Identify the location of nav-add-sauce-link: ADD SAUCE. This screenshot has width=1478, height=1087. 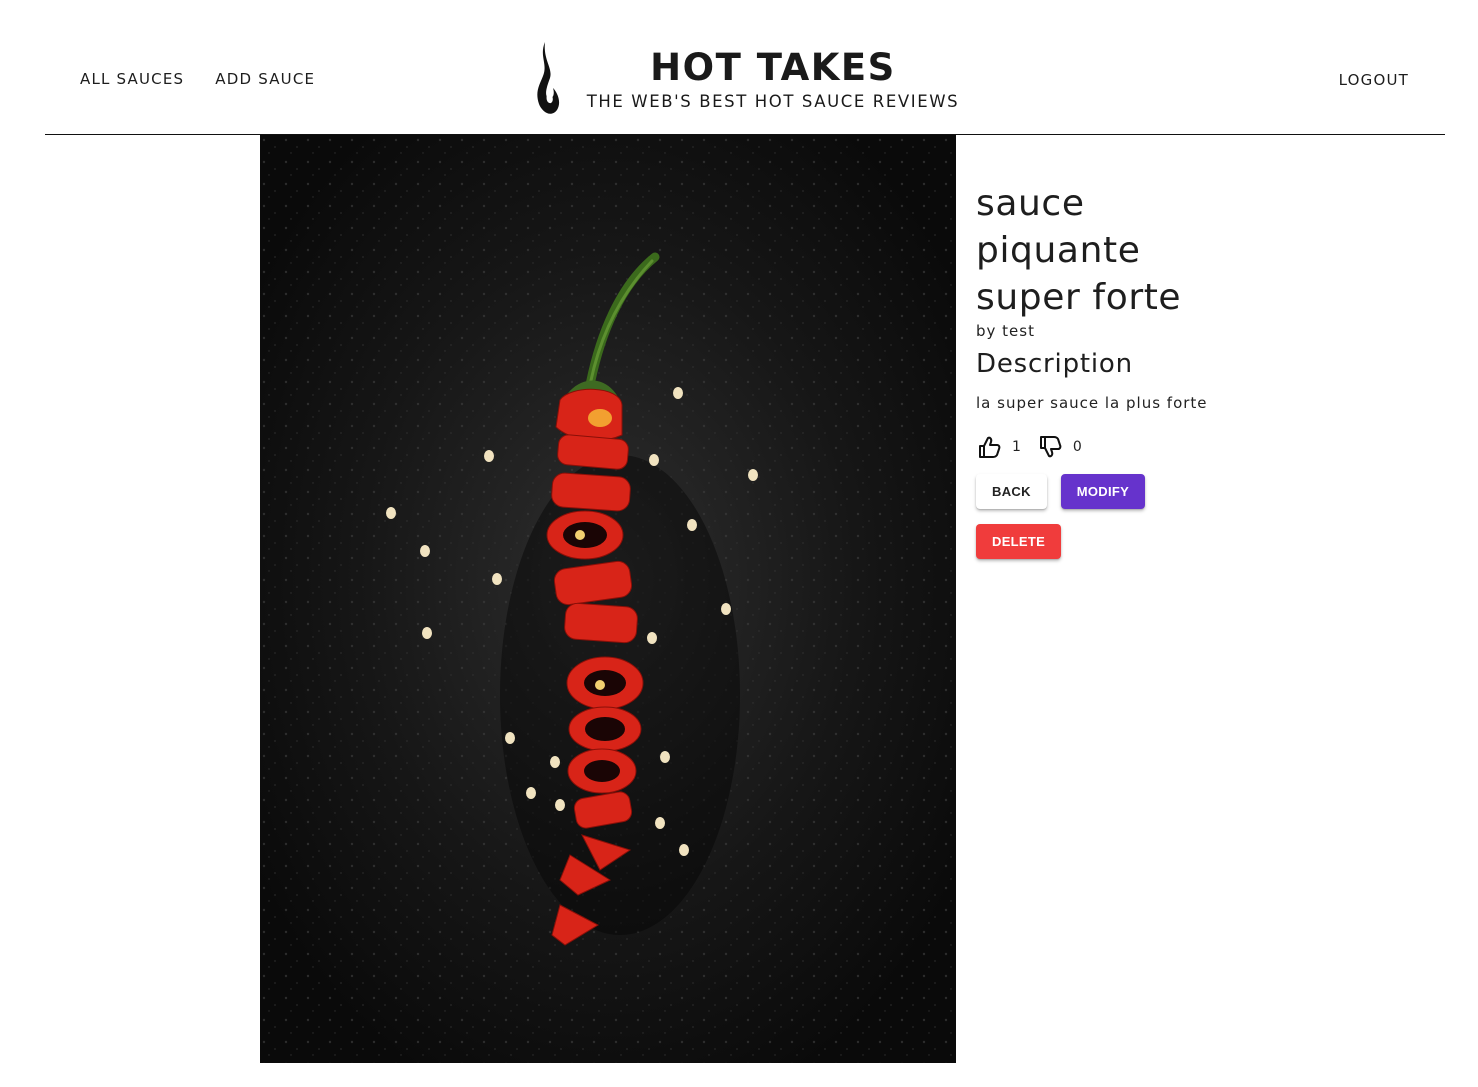
(265, 79).